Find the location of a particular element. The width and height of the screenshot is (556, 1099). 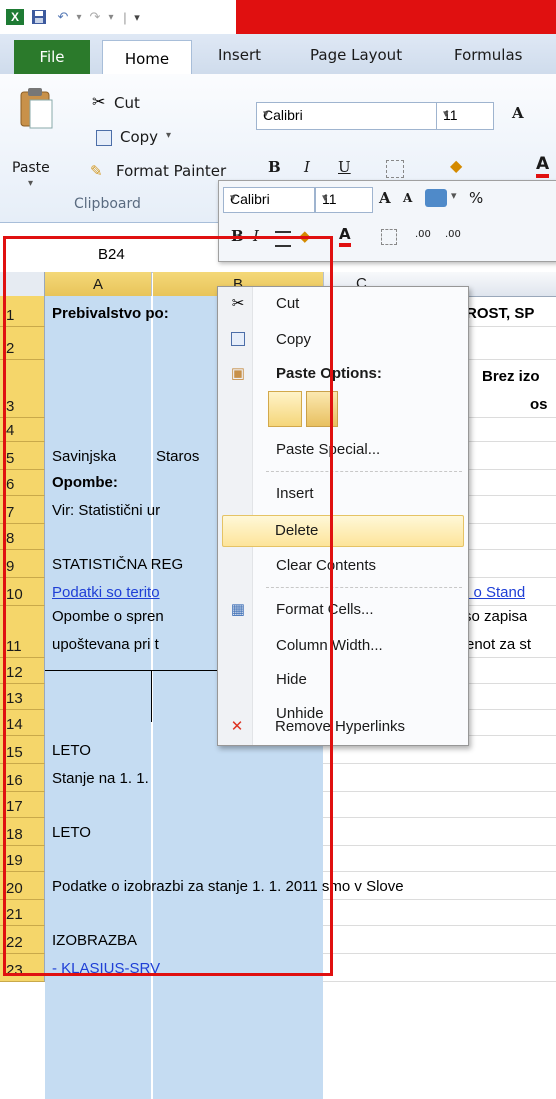

font-size-combo: 11 ▾ is located at coordinates (465, 116).